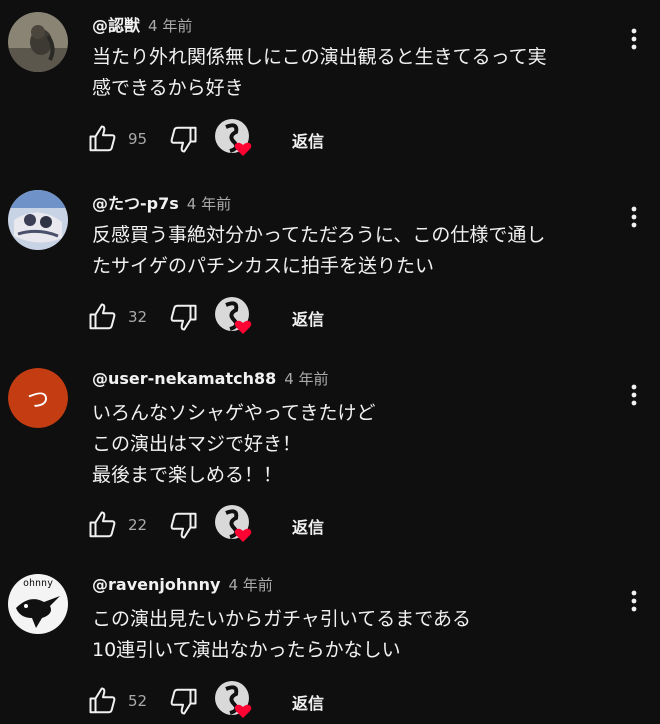 The height and width of the screenshot is (724, 660). I want to click on like-count: 95, so click(138, 139).